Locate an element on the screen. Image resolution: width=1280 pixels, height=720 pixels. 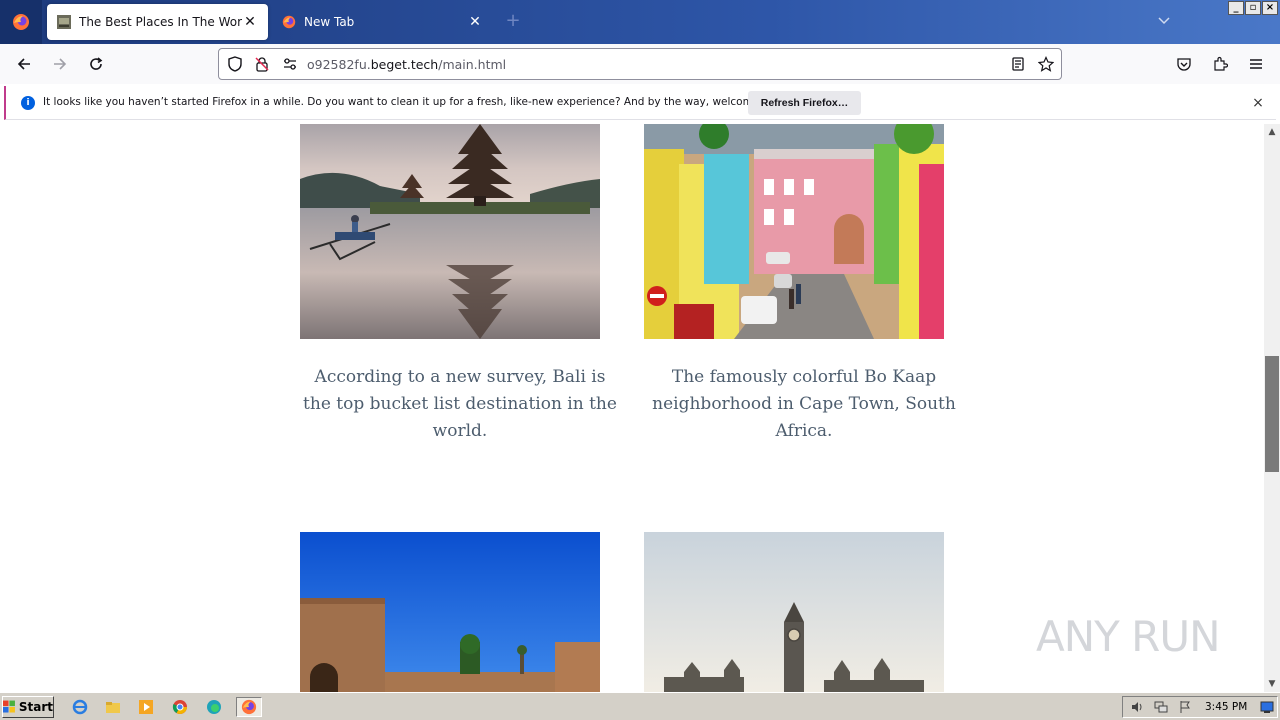
tab-best-places: The Best Places In The World ✕ is located at coordinates (157, 22).